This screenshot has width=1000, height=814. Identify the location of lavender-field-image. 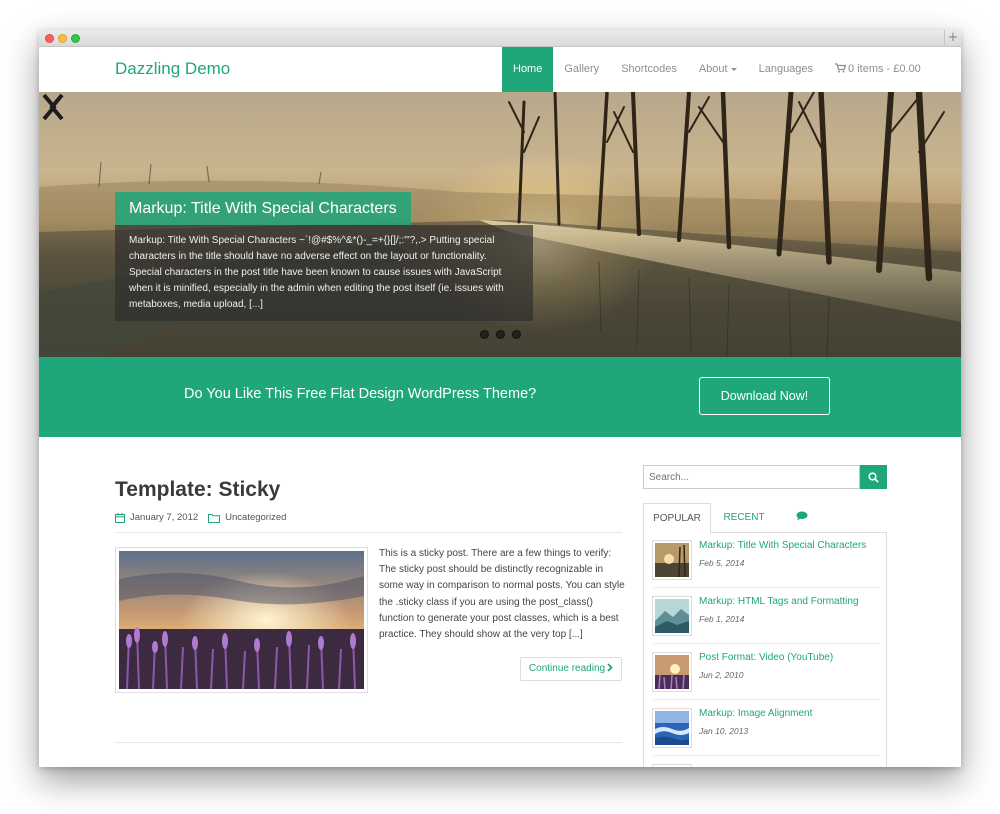
(241, 620).